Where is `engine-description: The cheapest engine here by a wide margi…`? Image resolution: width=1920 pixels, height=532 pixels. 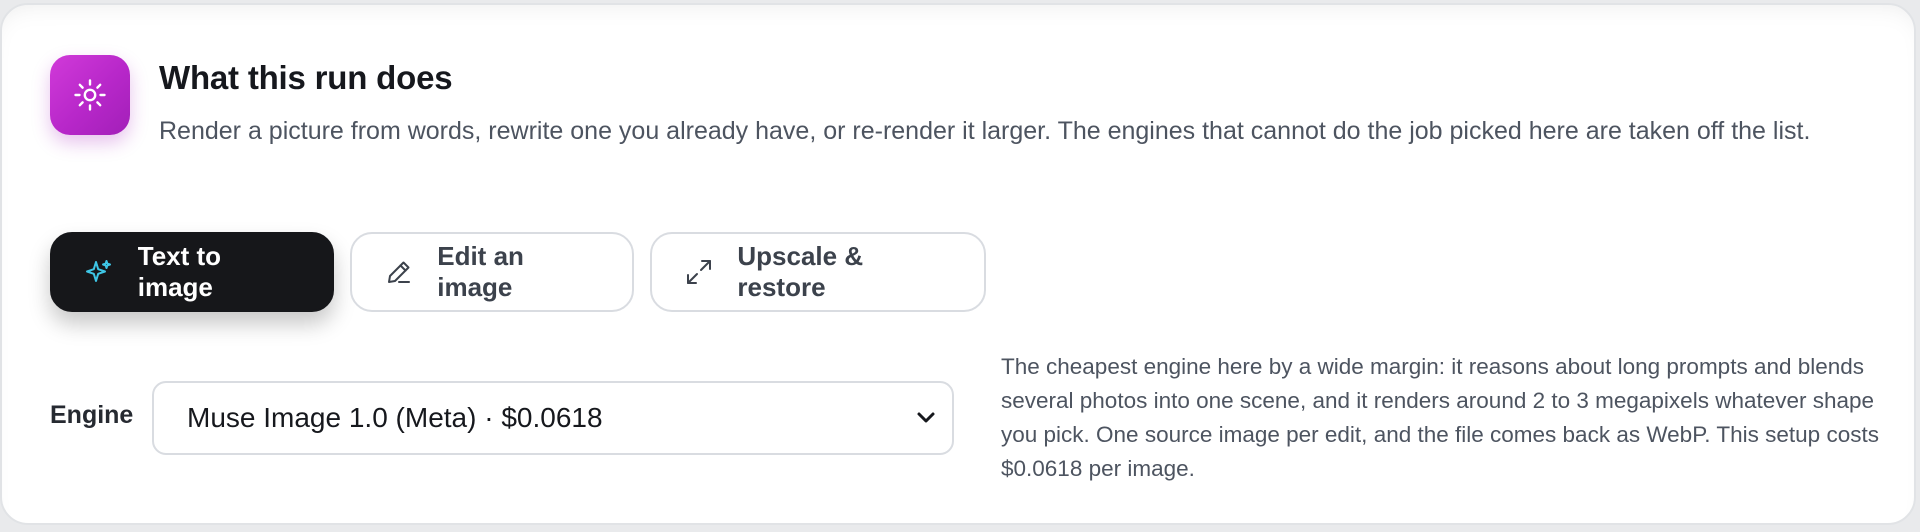 engine-description: The cheapest engine here by a wide margi… is located at coordinates (1440, 417).